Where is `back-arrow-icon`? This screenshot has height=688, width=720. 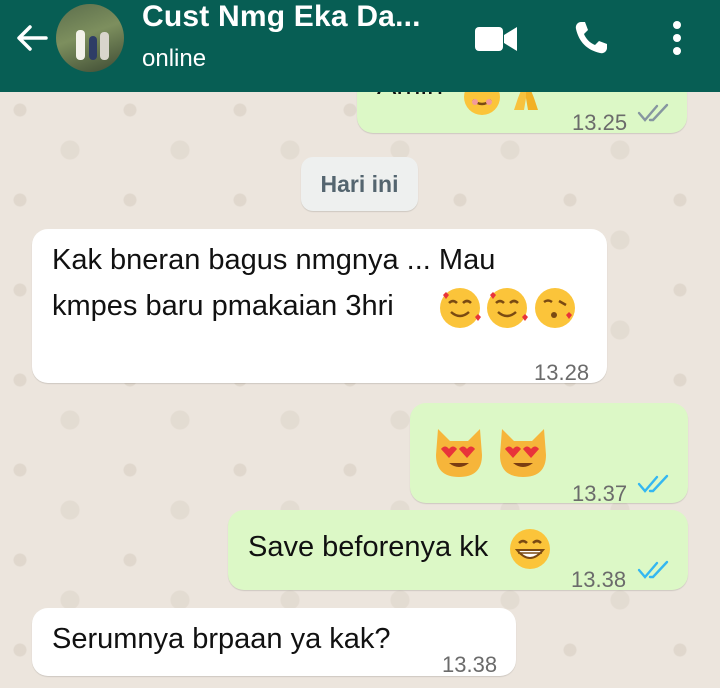
back-arrow-icon is located at coordinates (32, 38).